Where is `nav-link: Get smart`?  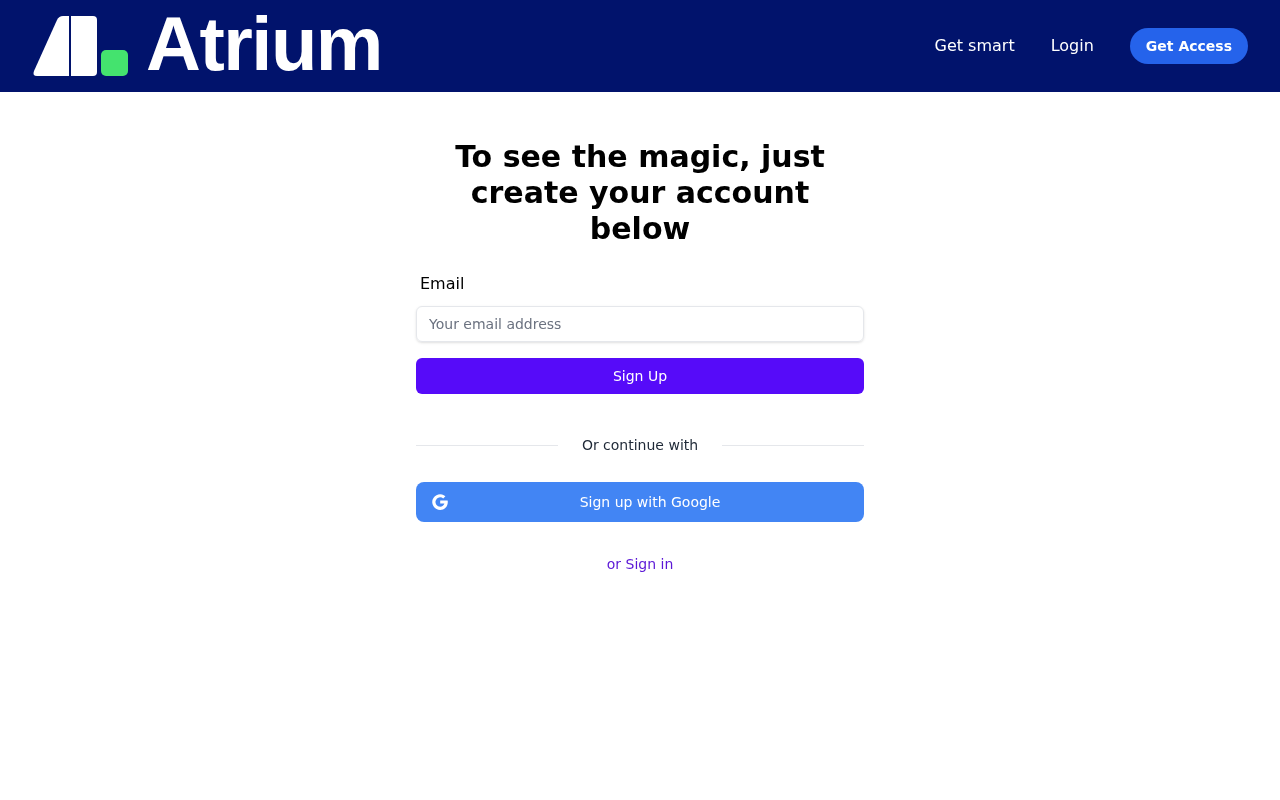
nav-link: Get smart is located at coordinates (974, 46).